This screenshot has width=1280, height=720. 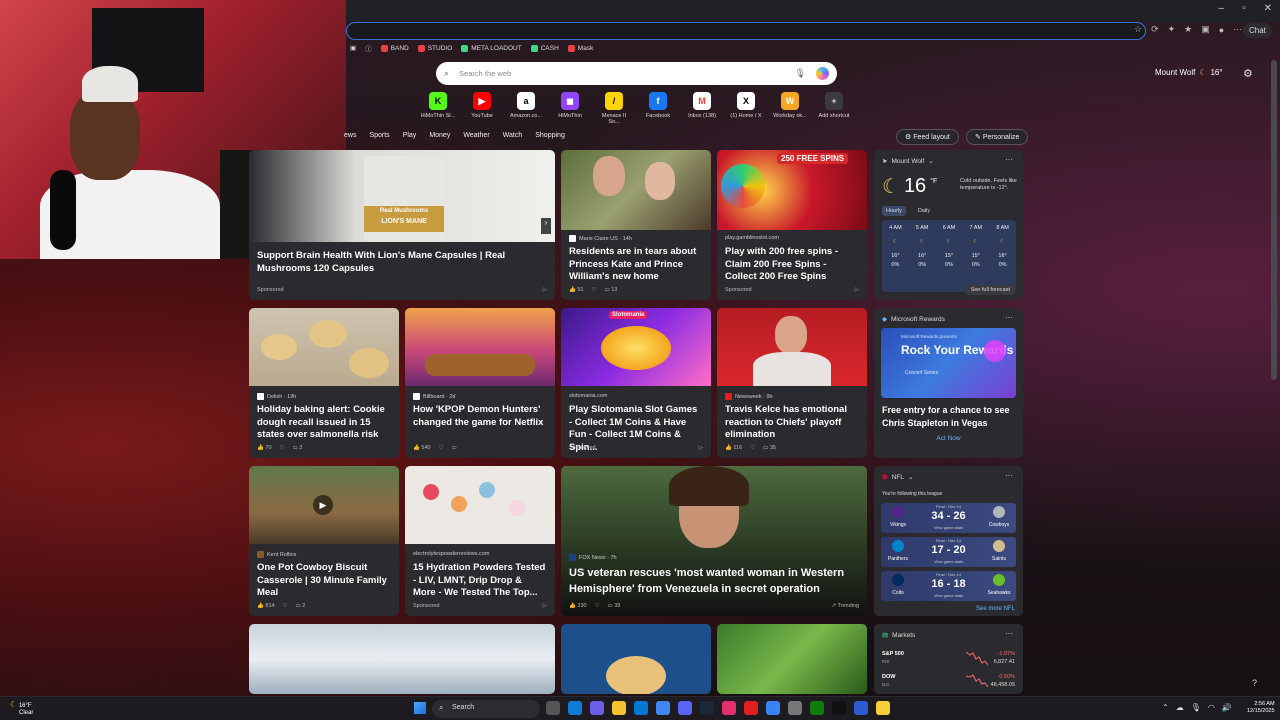 What do you see at coordinates (1227, 707) in the screenshot?
I see `volume-icon: 🔊` at bounding box center [1227, 707].